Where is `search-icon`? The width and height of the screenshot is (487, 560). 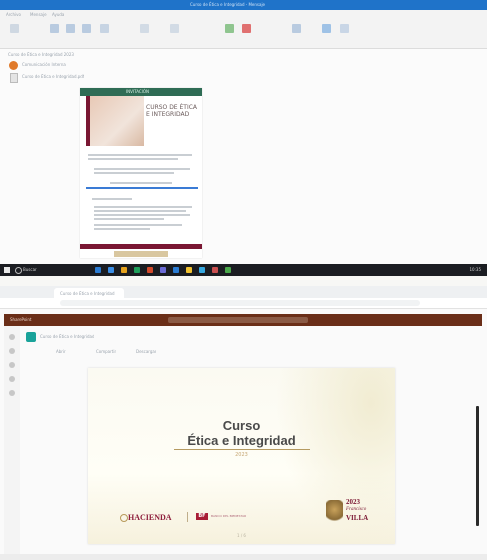 search-icon is located at coordinates (18, 270).